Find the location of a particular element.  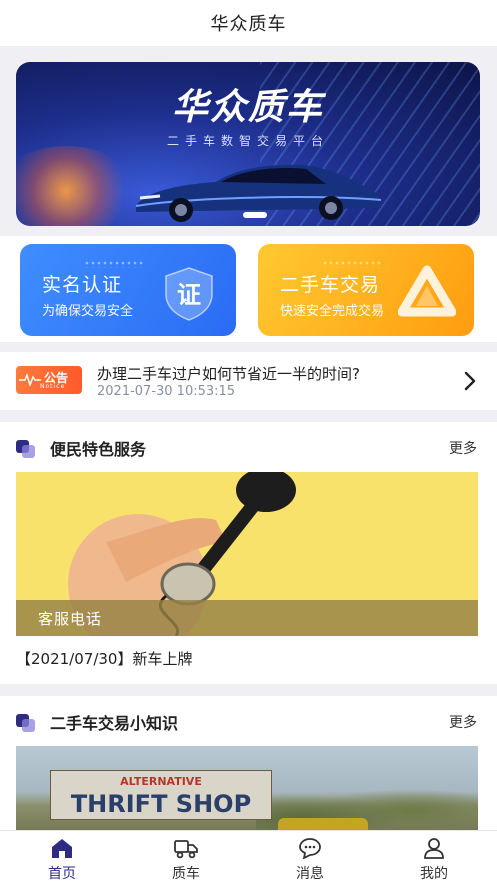

thrift-shop-sign: ALTERNATIVE THRIFT SHOP is located at coordinates (161, 795).